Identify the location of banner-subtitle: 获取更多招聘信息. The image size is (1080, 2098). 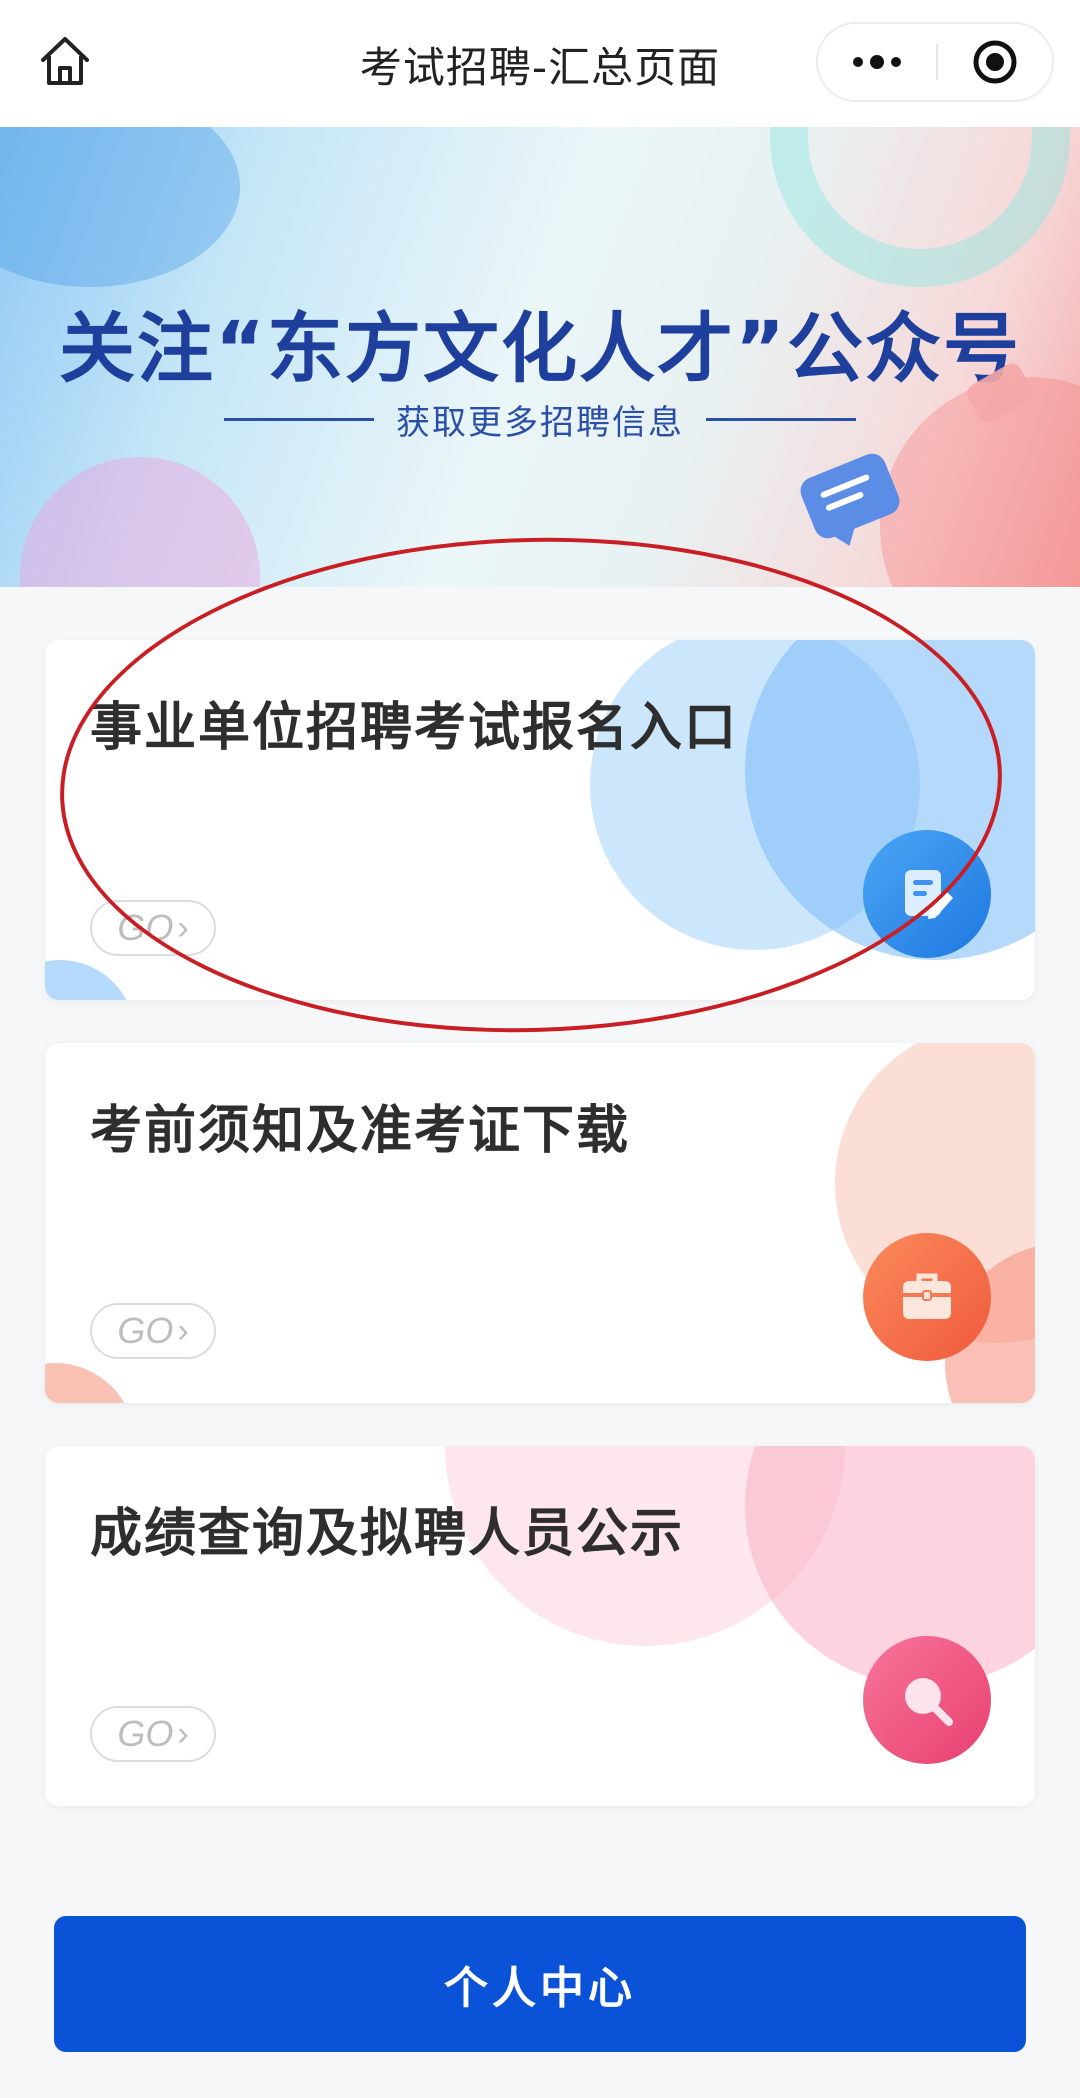
(540, 423).